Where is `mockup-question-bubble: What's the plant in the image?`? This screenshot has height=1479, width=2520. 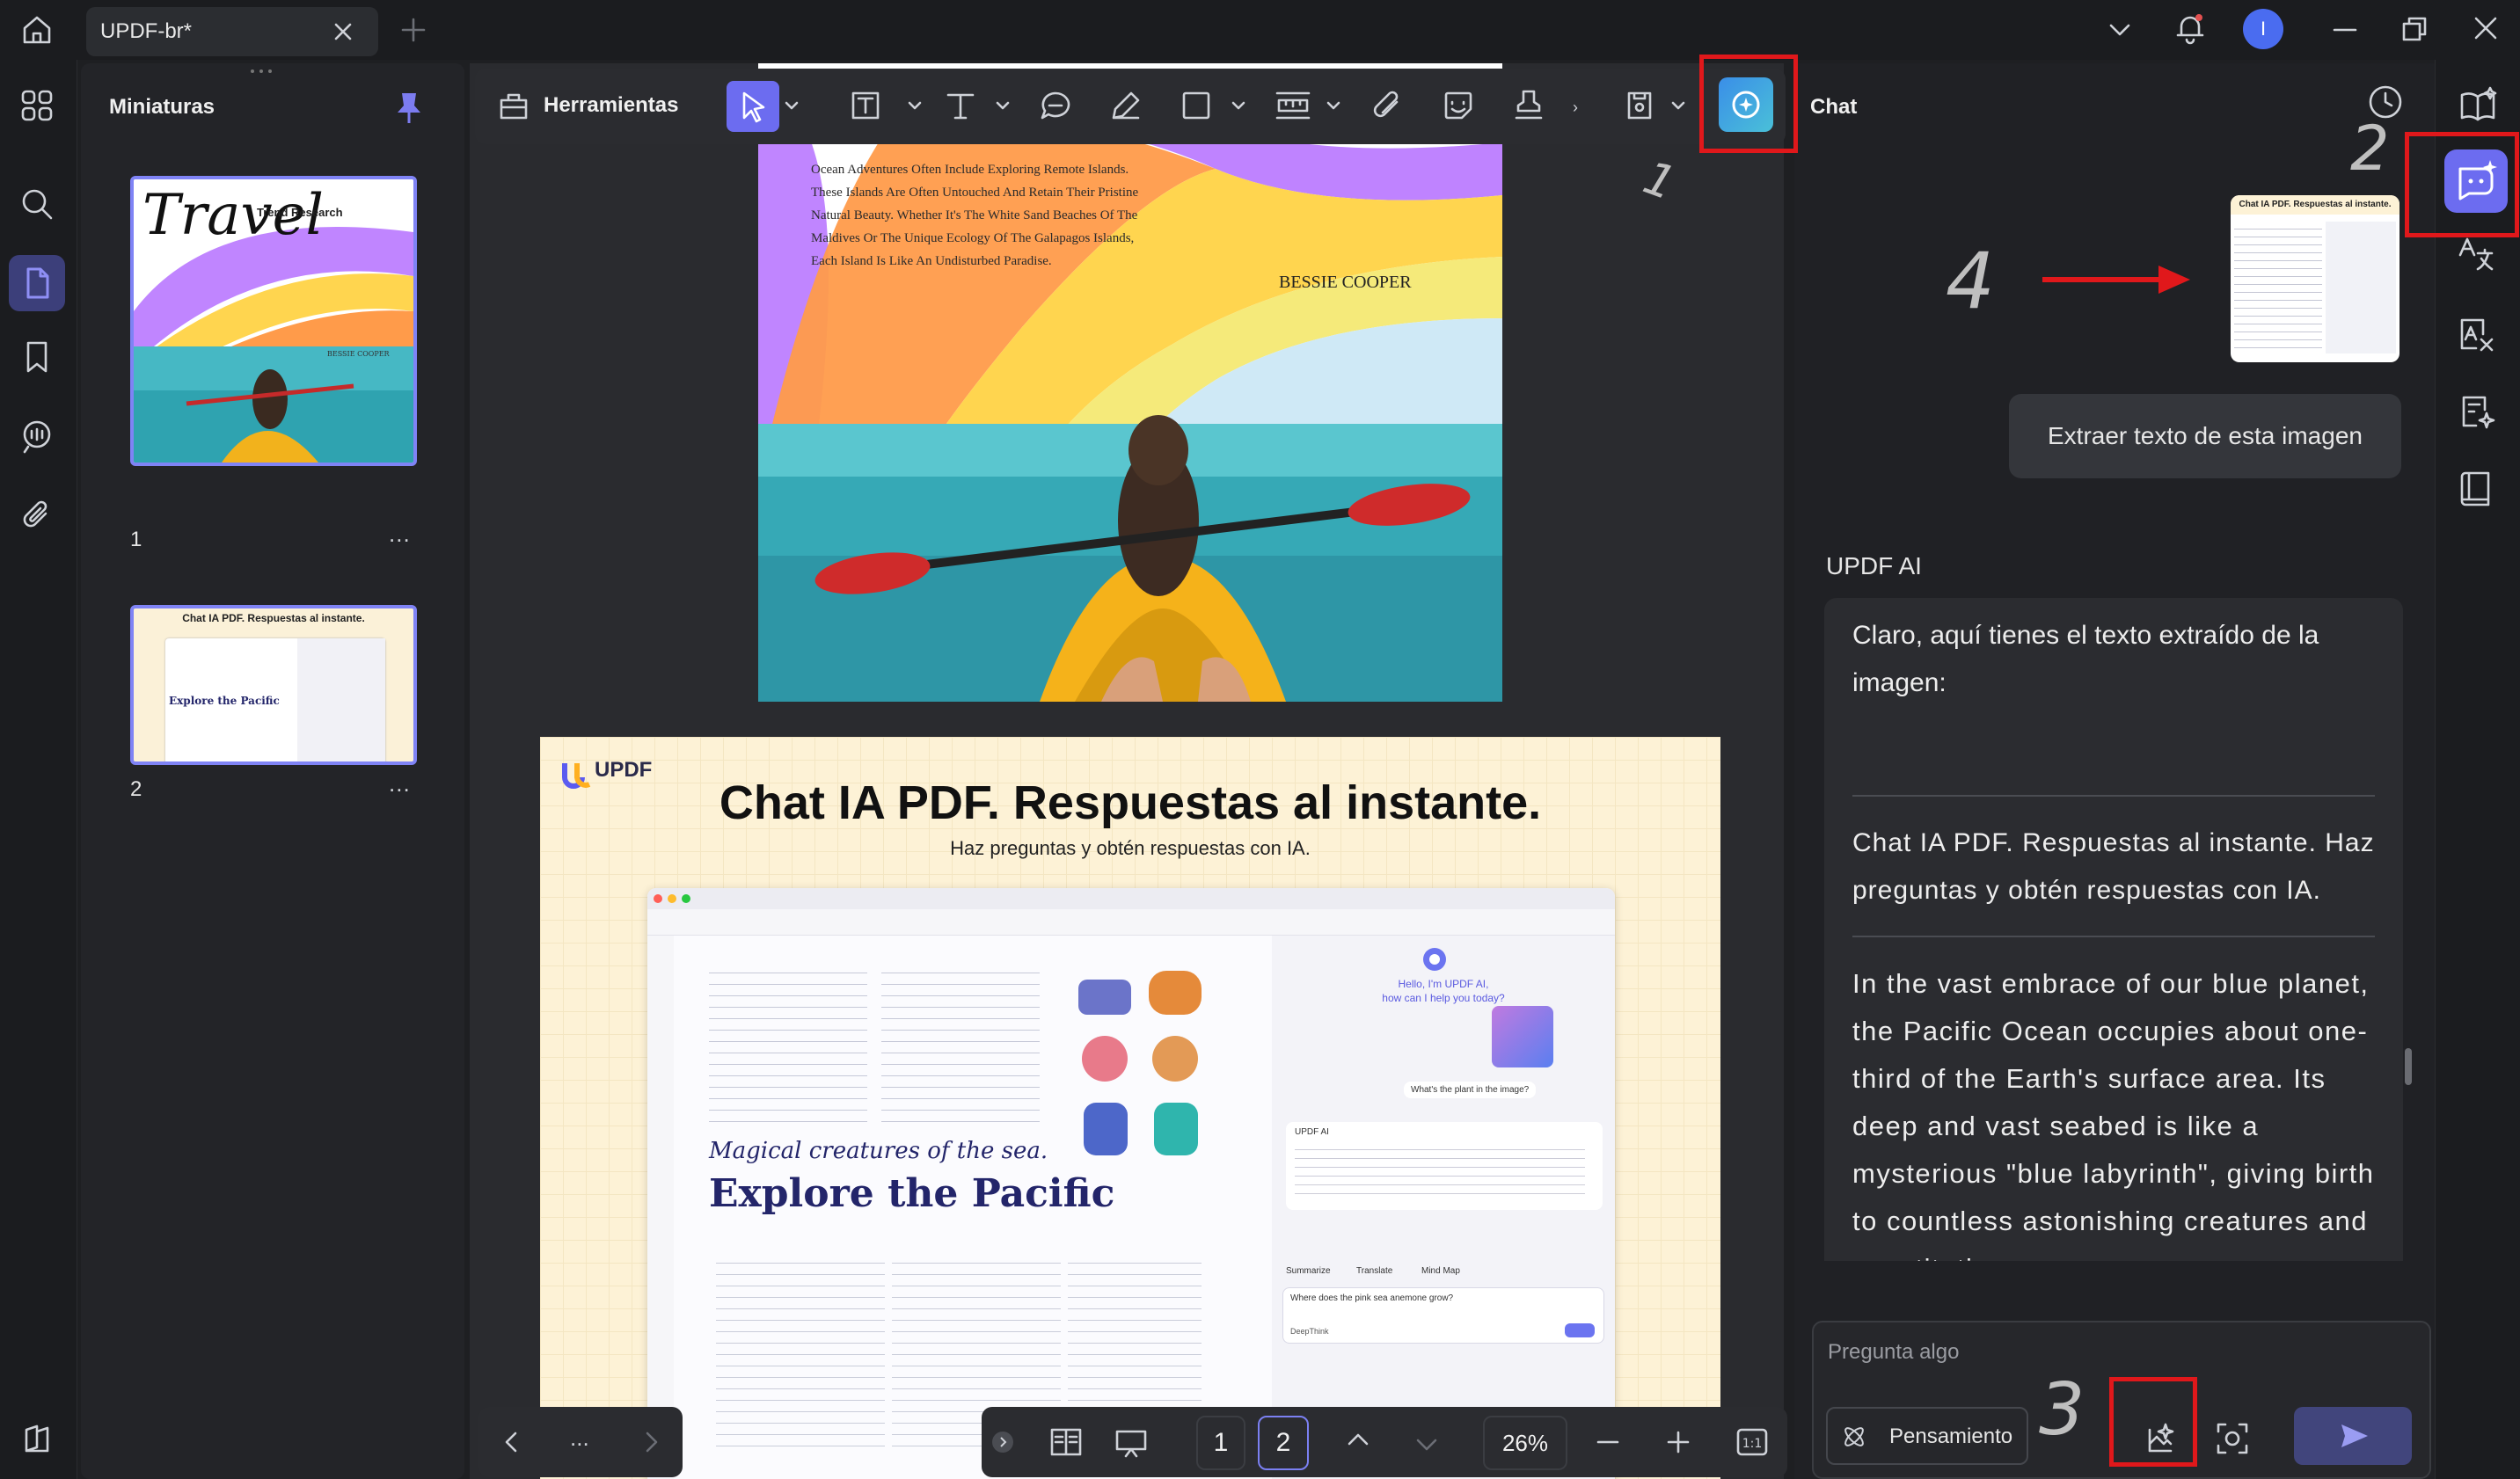
mockup-question-bubble: What's the plant in the image? is located at coordinates (1470, 1090).